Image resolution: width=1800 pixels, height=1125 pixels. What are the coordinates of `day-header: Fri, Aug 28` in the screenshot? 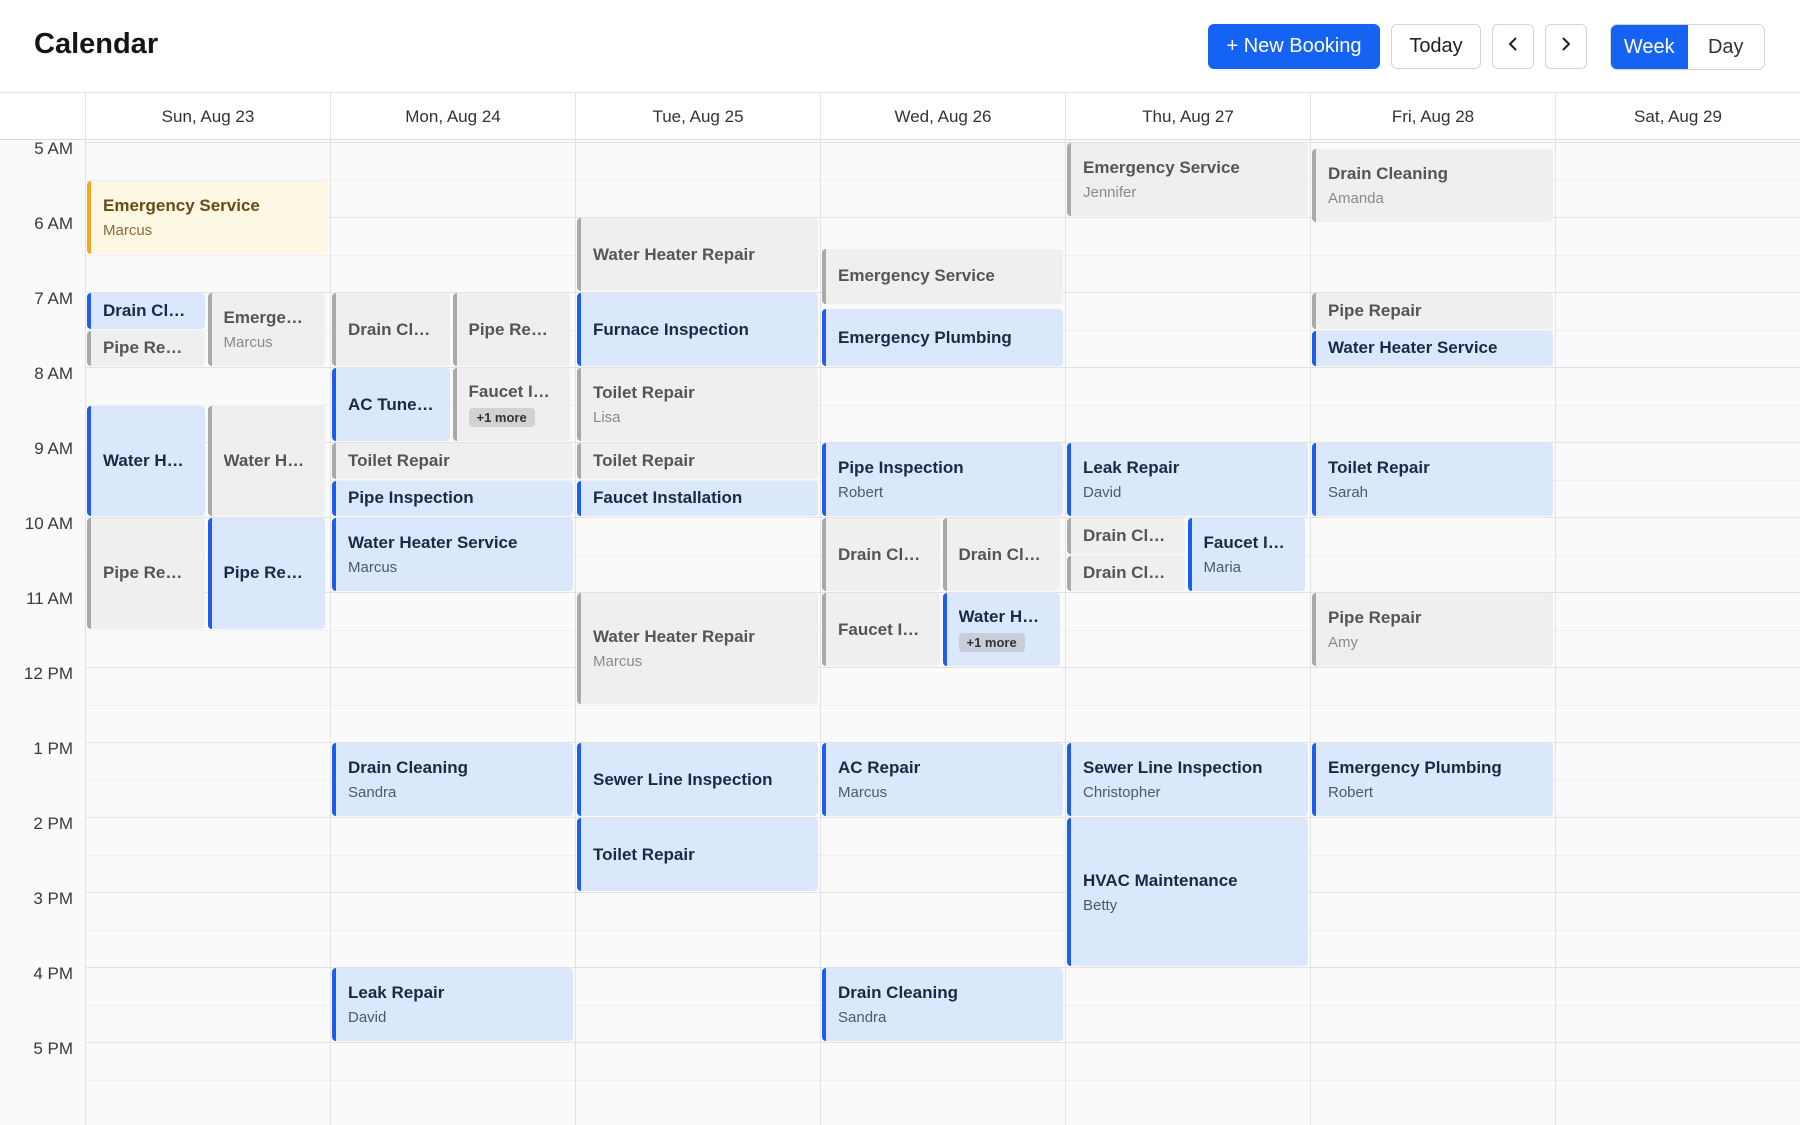 It's located at (1432, 116).